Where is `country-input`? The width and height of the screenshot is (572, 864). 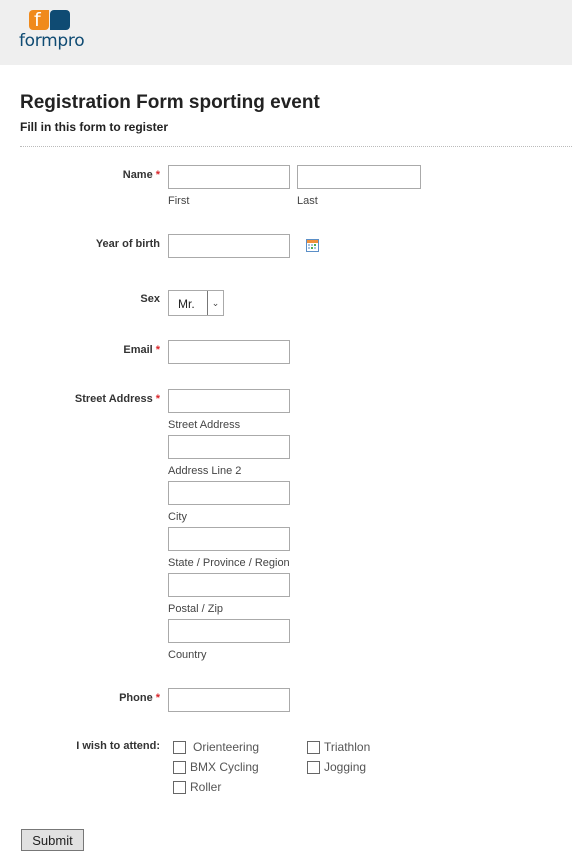
country-input is located at coordinates (229, 631).